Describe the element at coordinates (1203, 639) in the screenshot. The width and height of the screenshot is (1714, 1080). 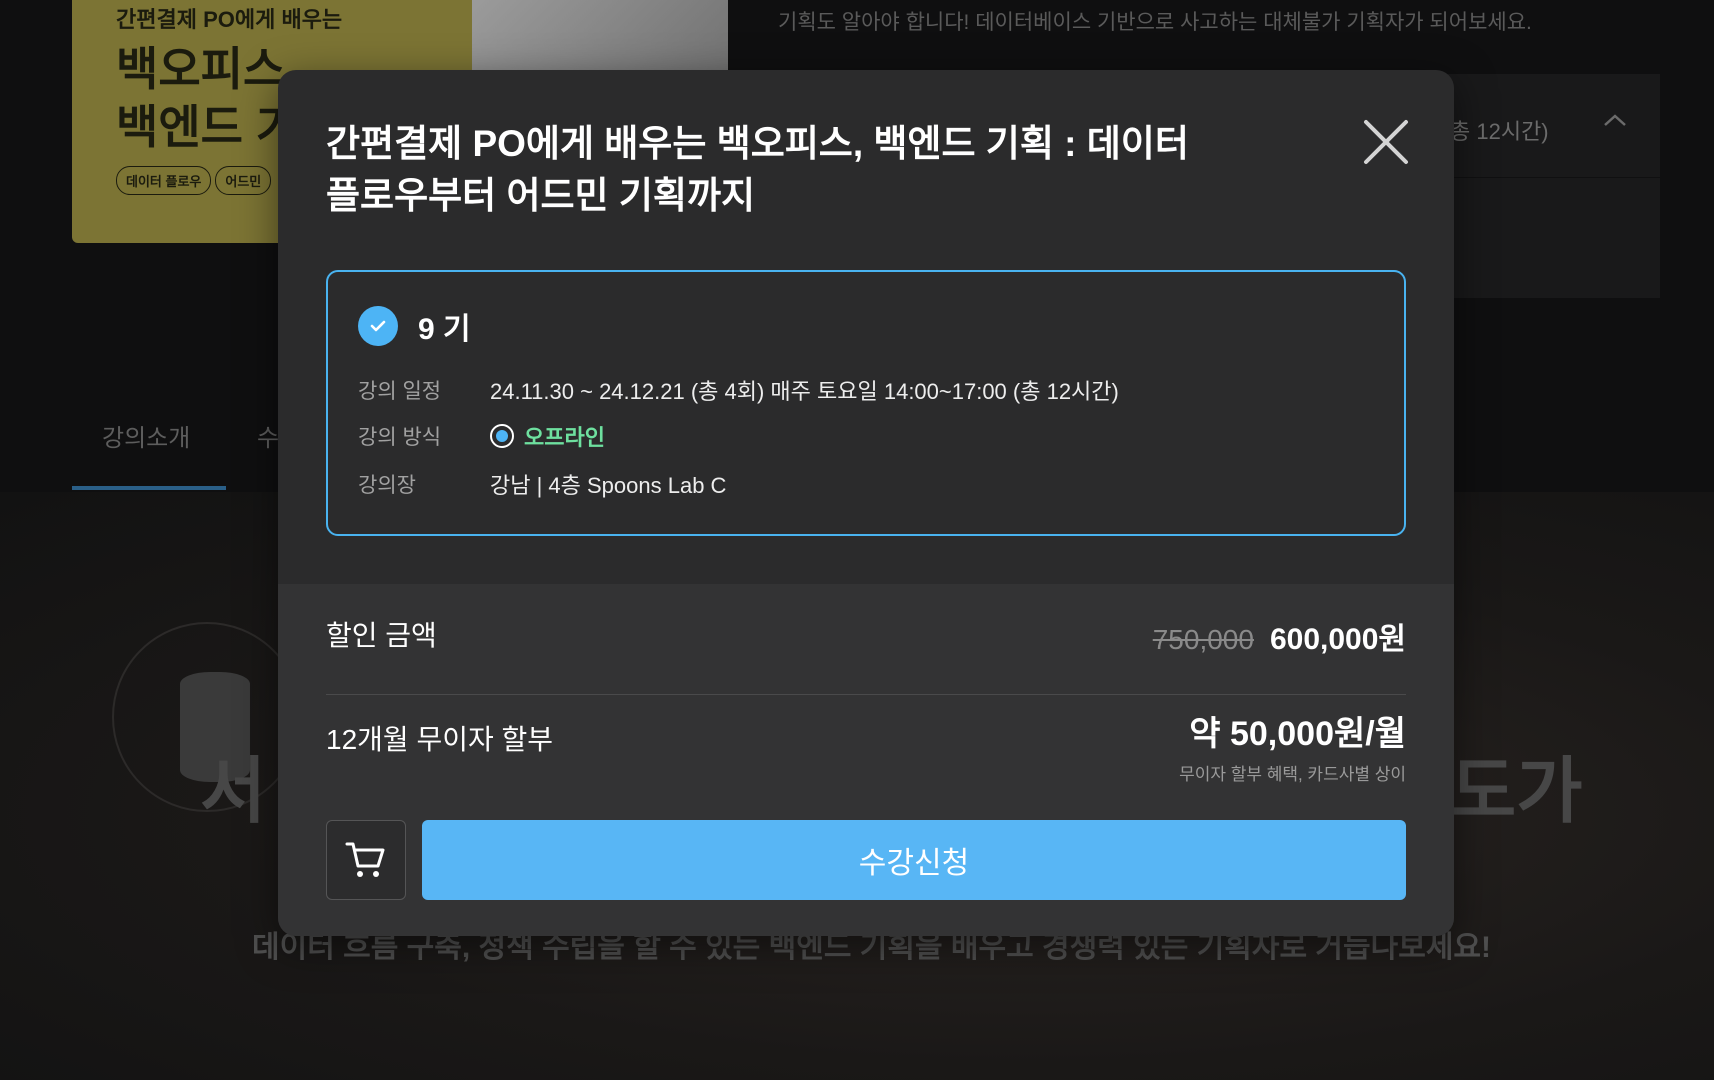
I see `original-price: 750,000` at that location.